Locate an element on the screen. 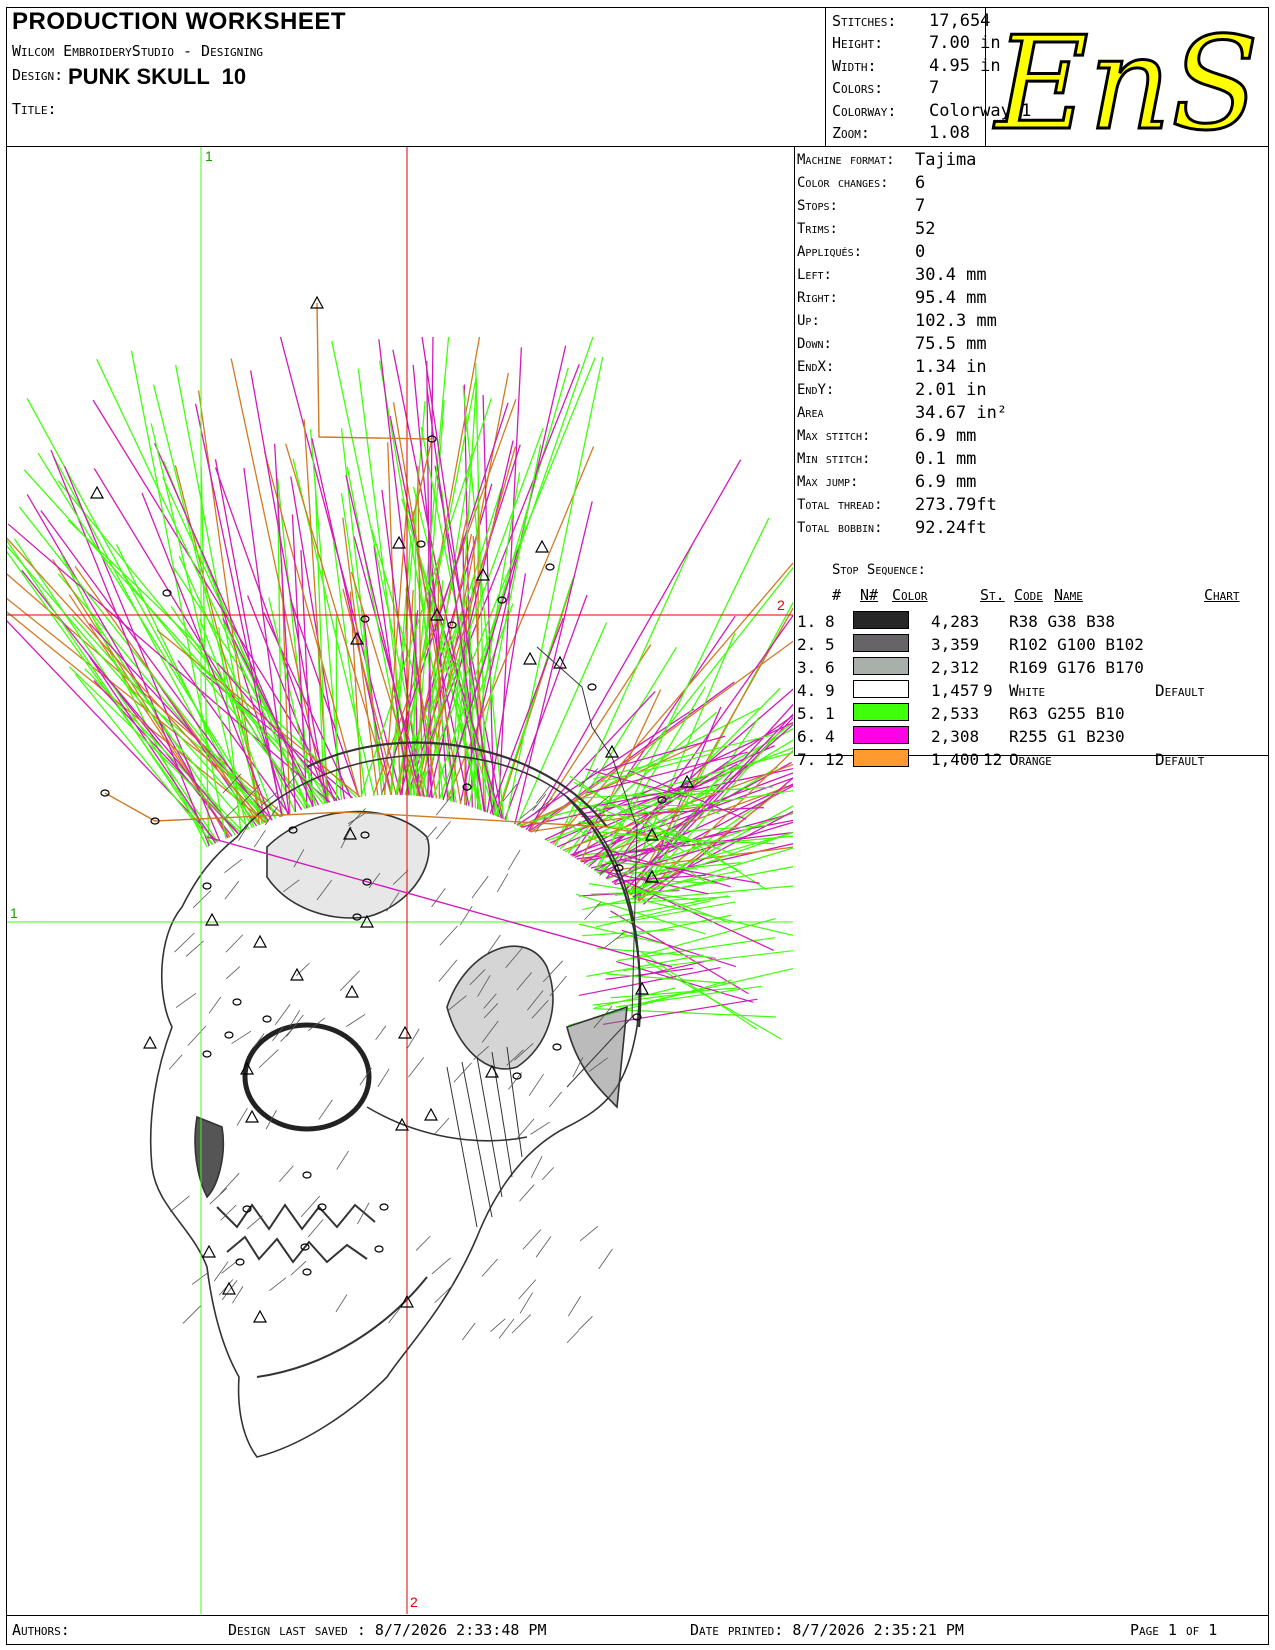  seq-name: Orange is located at coordinates (1030, 759).